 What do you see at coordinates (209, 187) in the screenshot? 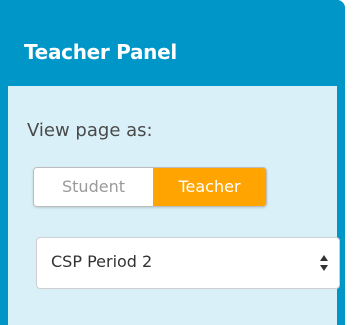
I see `teacher-view-button: Teacher` at bounding box center [209, 187].